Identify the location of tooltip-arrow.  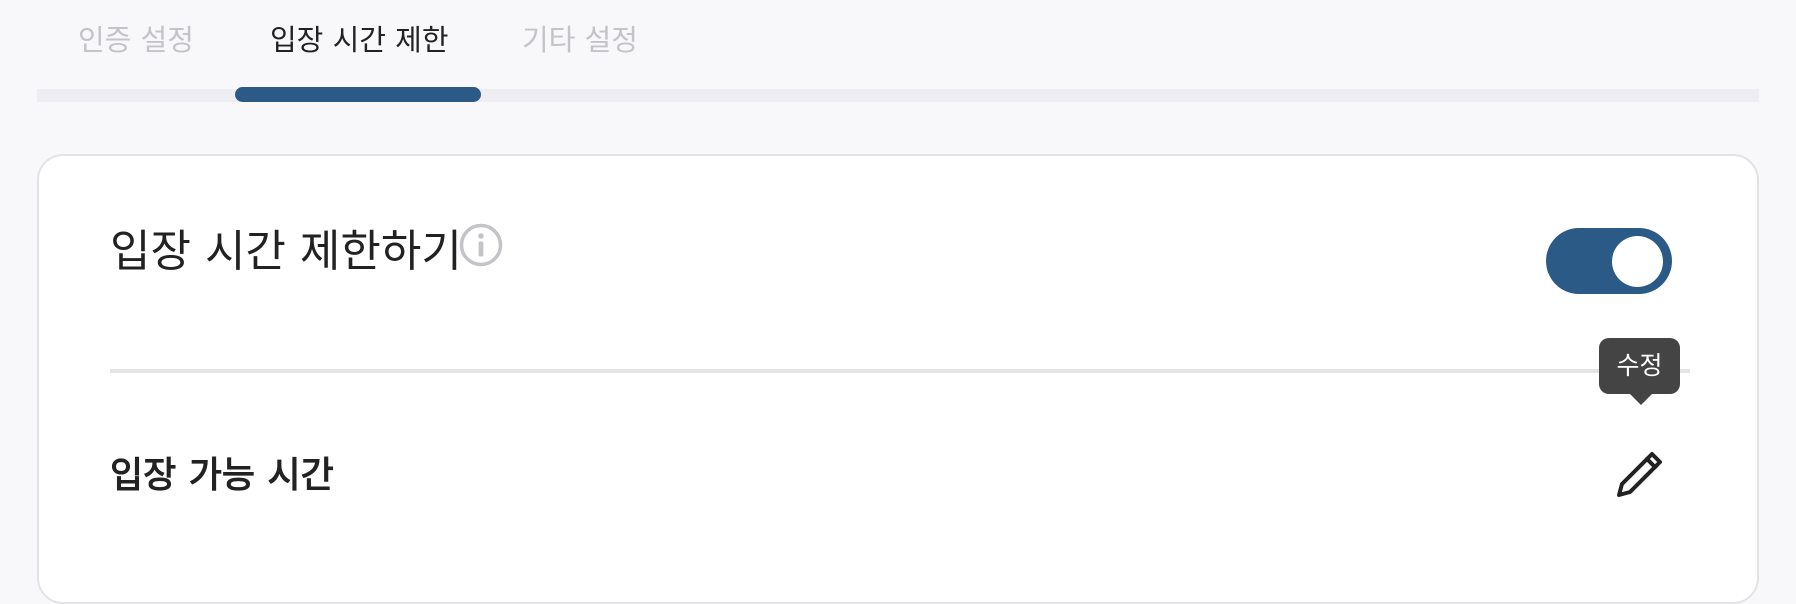
(1641, 399).